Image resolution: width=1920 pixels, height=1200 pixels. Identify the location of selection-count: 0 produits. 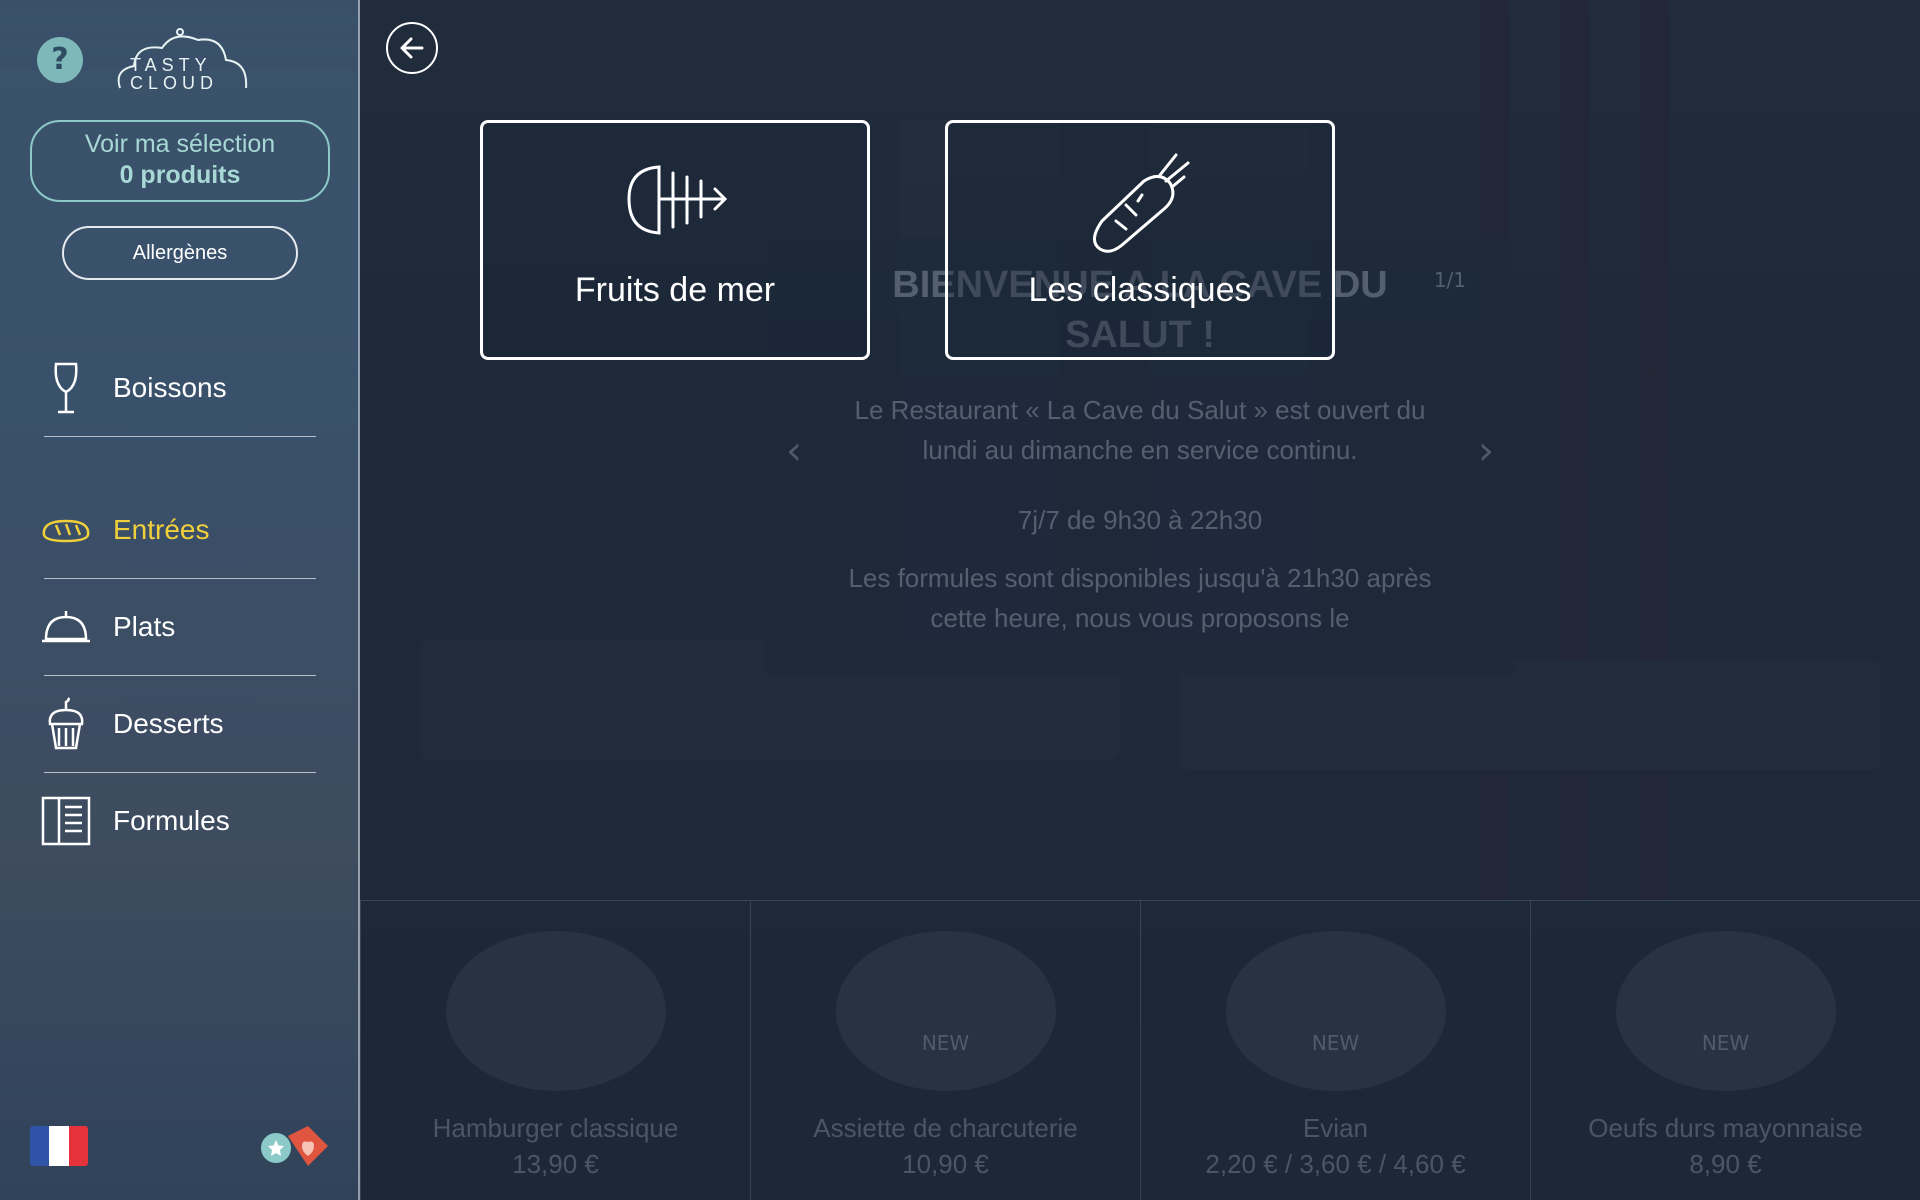
(180, 175).